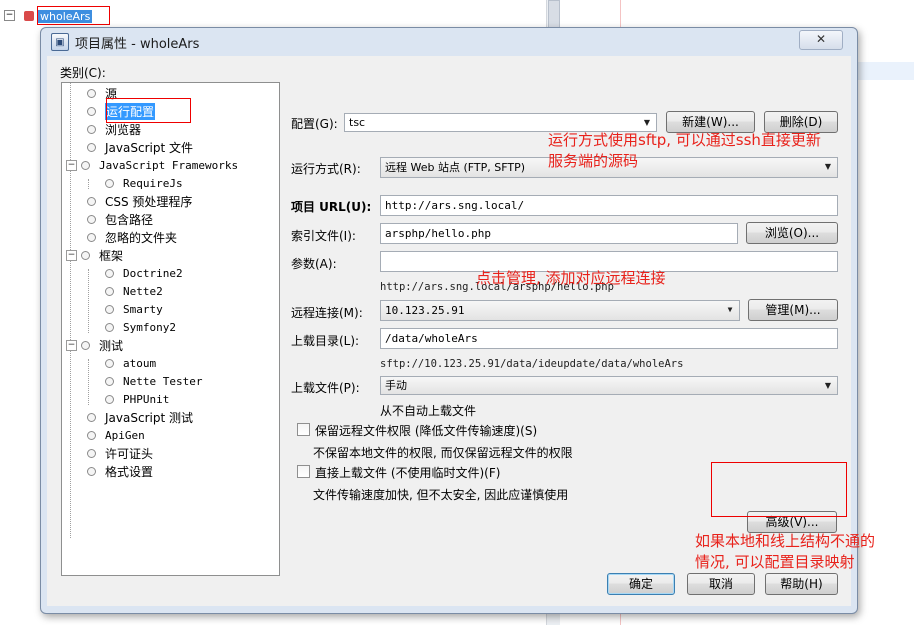  What do you see at coordinates (641, 584) in the screenshot?
I see `ok-button: 确定` at bounding box center [641, 584].